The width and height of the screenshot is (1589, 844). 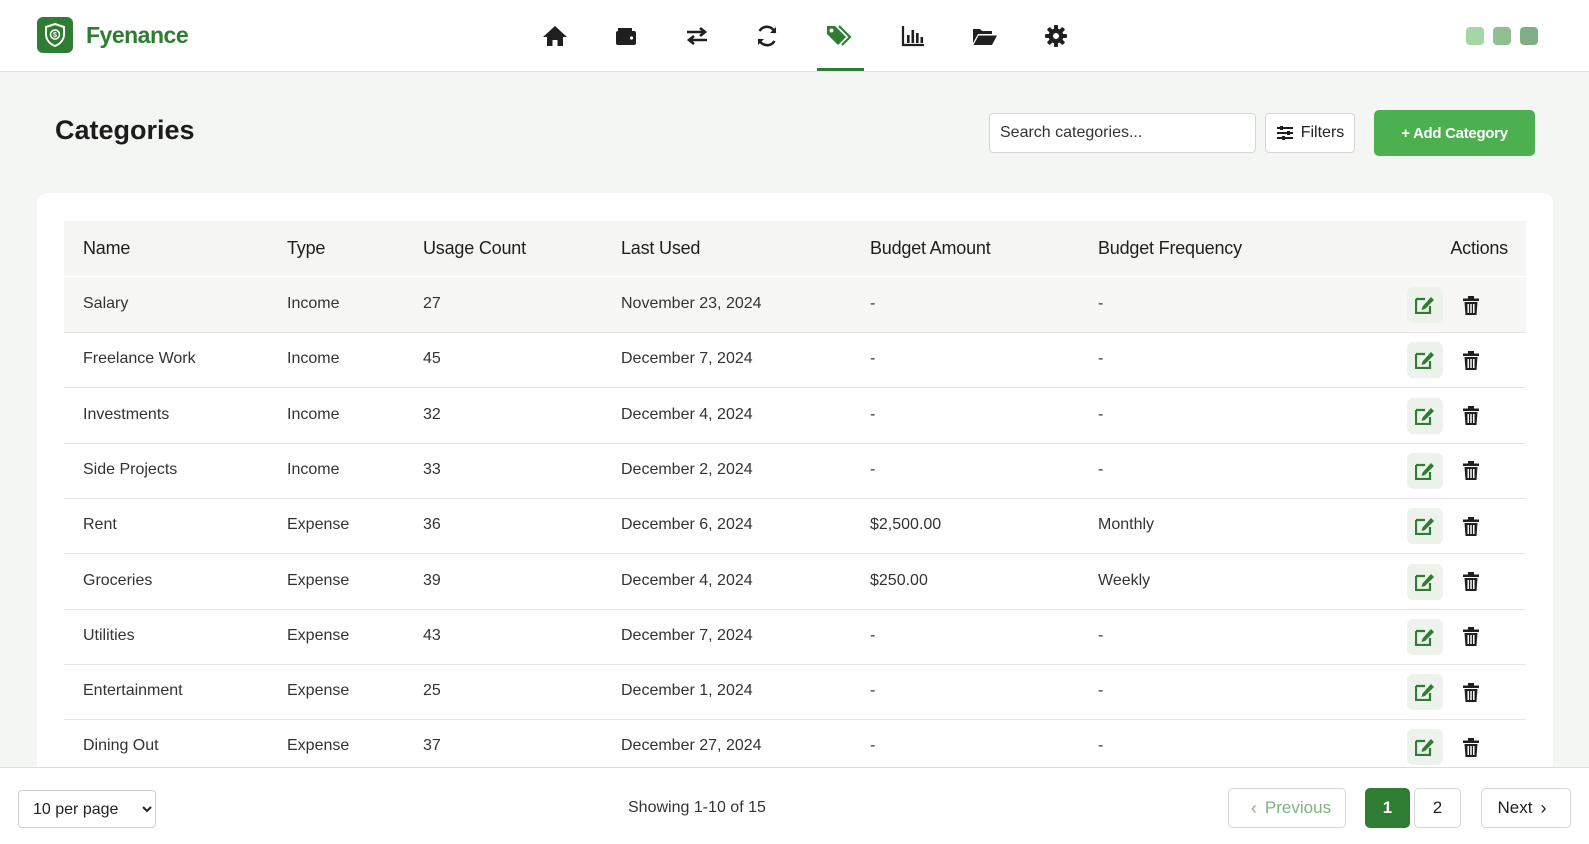 What do you see at coordinates (1515, 807) in the screenshot?
I see `next-label: Next` at bounding box center [1515, 807].